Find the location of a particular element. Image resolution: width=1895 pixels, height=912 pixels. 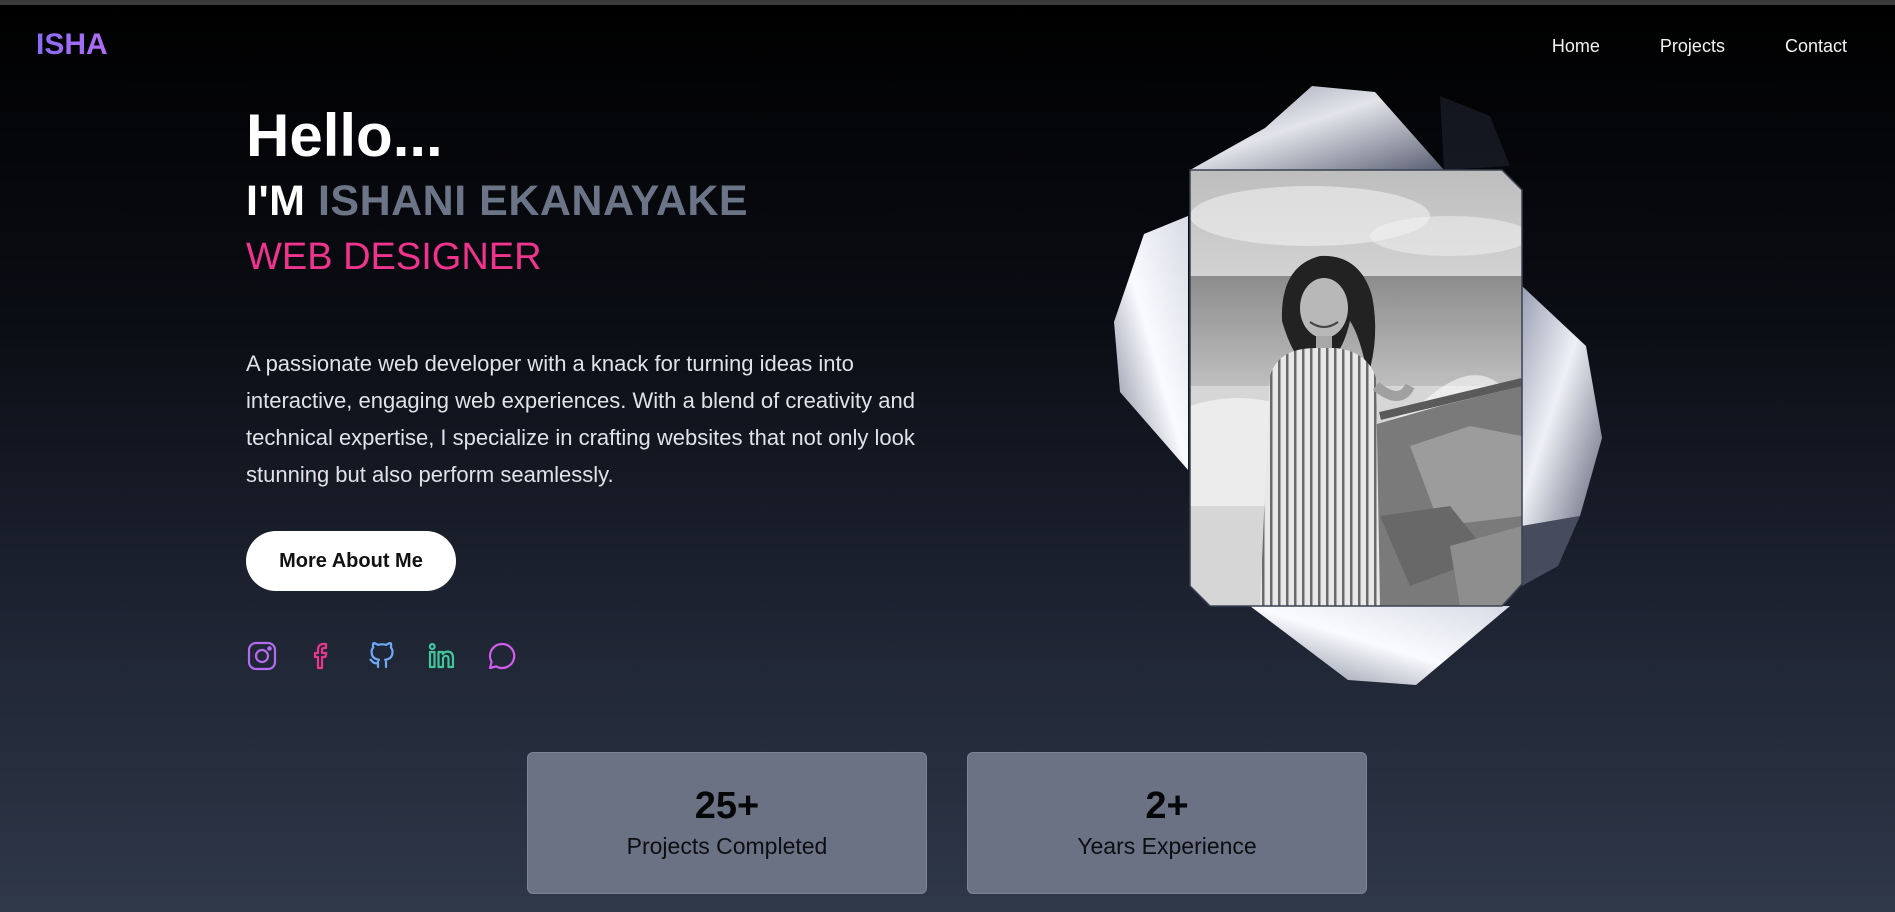

nav-projects-link: Projects is located at coordinates (1692, 46).